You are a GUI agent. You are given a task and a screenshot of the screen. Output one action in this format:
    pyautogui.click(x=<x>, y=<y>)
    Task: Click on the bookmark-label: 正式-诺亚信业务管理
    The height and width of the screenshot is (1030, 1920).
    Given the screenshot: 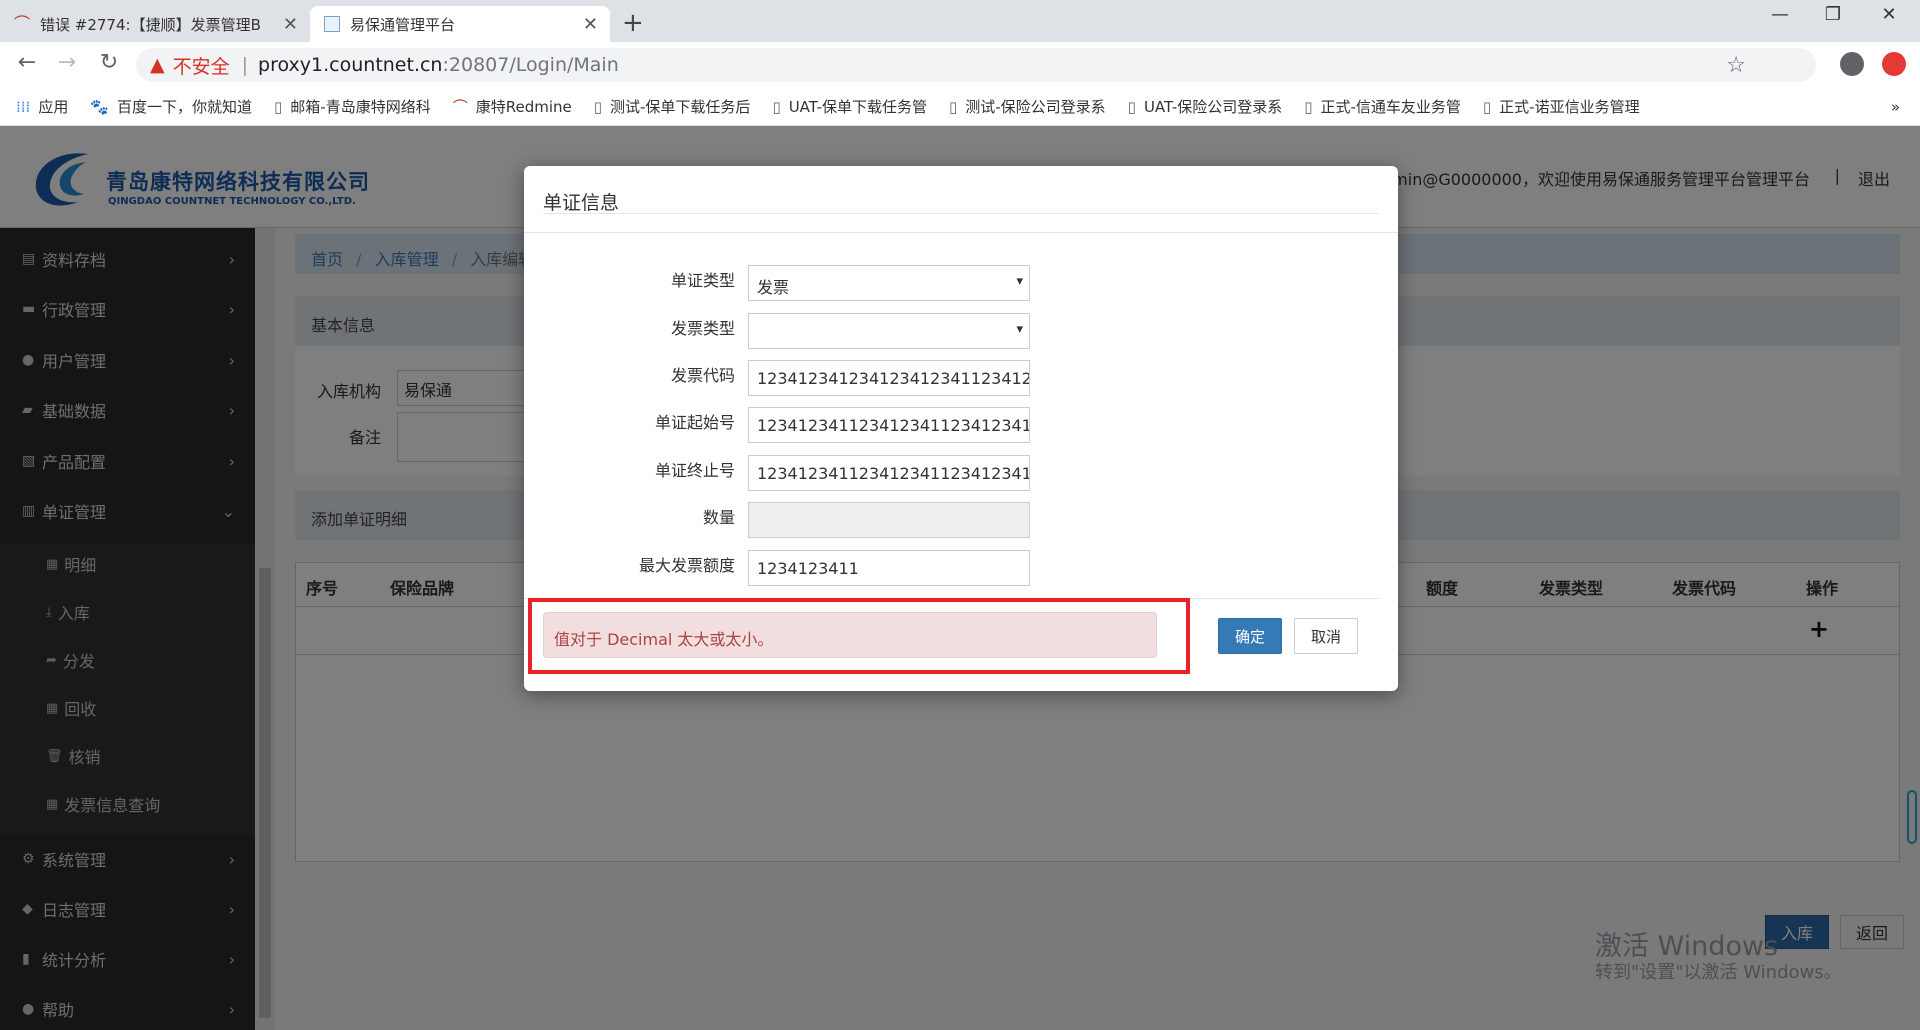 What is the action you would take?
    pyautogui.click(x=1569, y=107)
    